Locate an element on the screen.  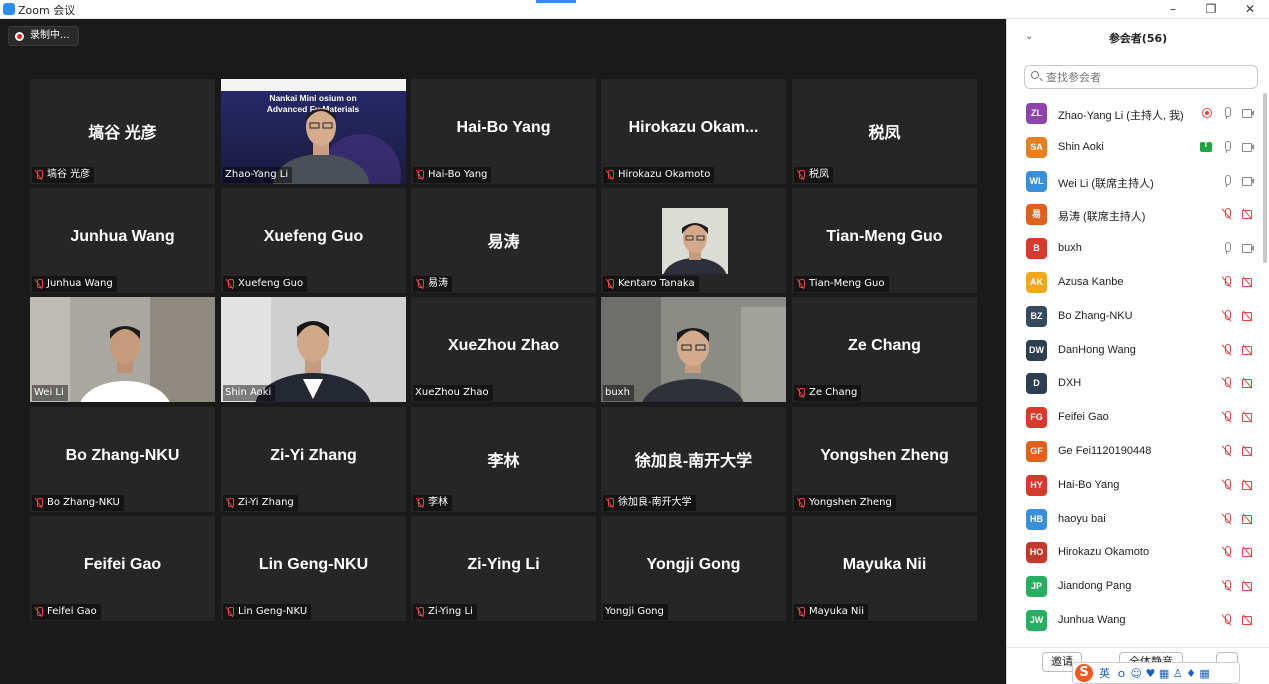
video-tile: Shin Aoki is located at coordinates (313, 349).